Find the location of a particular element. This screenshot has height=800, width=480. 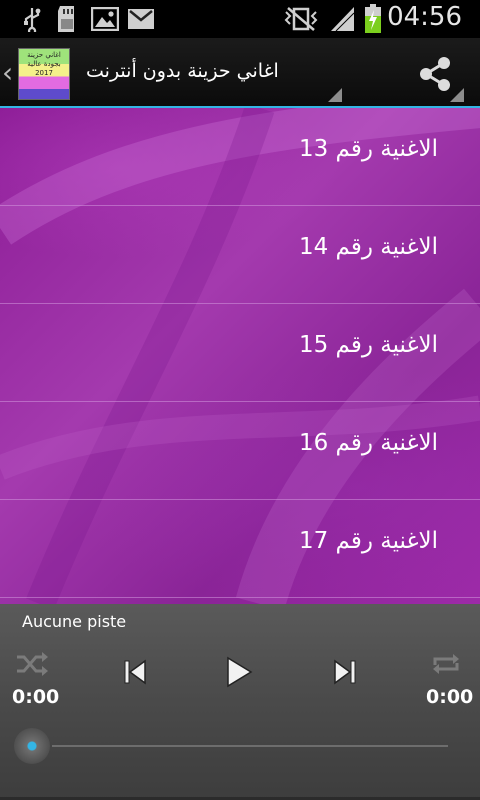

image-icon is located at coordinates (105, 19).